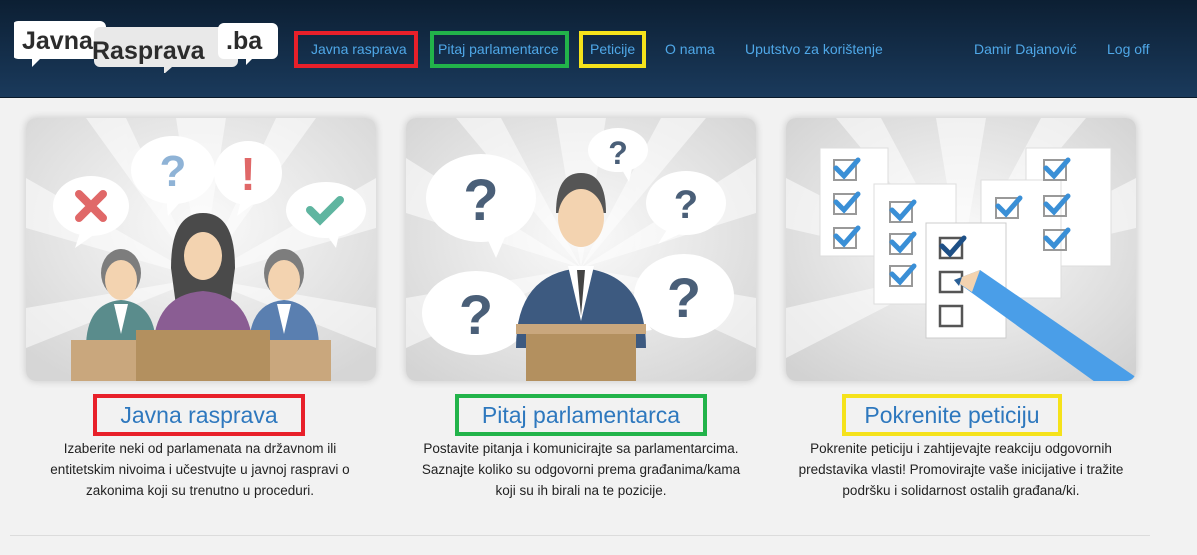  I want to click on card-title-pokrenite-peticiju: Pokrenite peticiju, so click(952, 418).